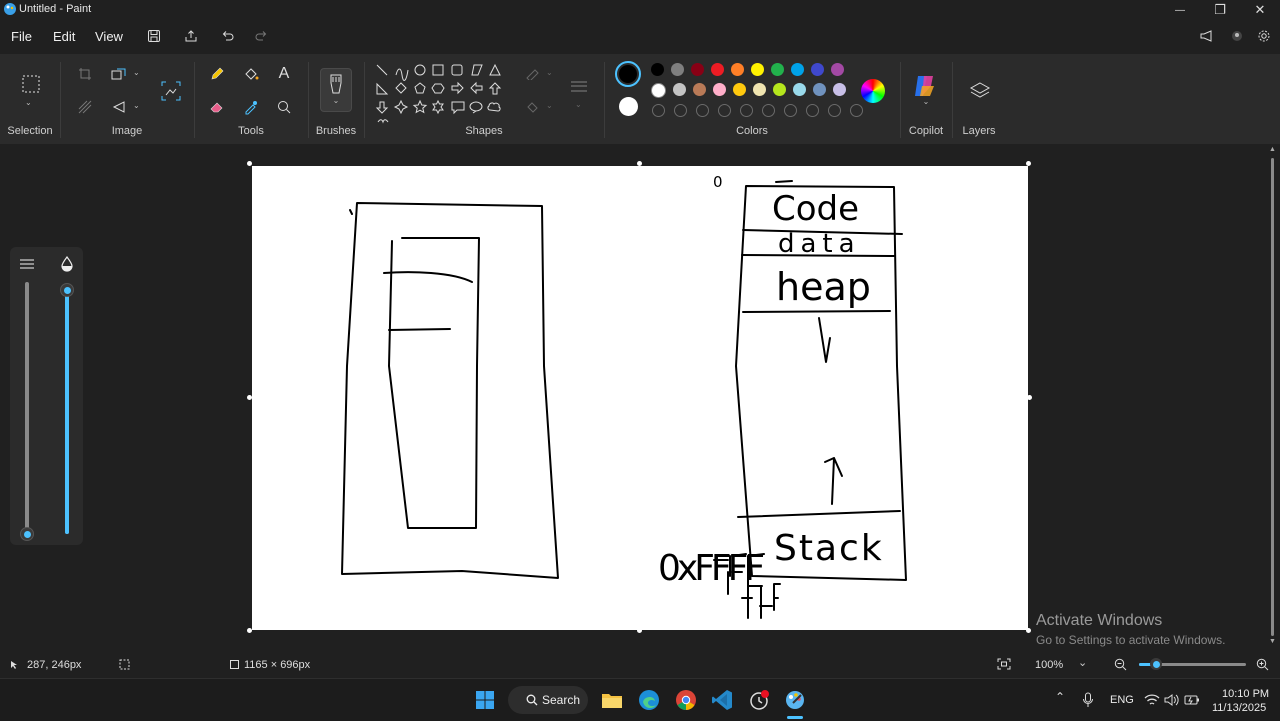  What do you see at coordinates (1049, 665) in the screenshot?
I see `zoom-level-select: 100%` at bounding box center [1049, 665].